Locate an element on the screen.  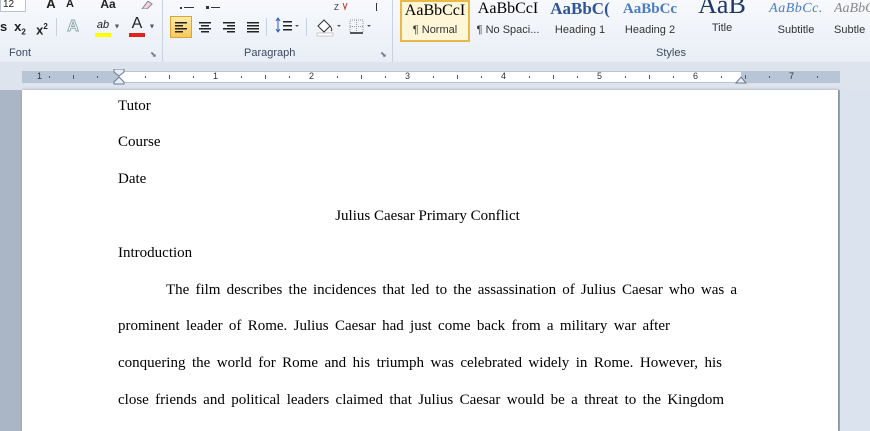
paint-bucket-icon is located at coordinates (328, 28).